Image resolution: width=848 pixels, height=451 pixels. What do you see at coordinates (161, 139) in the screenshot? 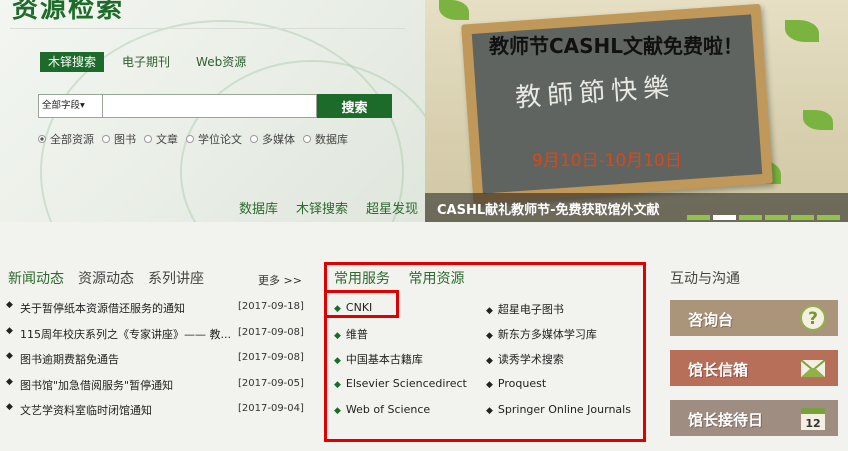
I see `radio-articles: 文章` at bounding box center [161, 139].